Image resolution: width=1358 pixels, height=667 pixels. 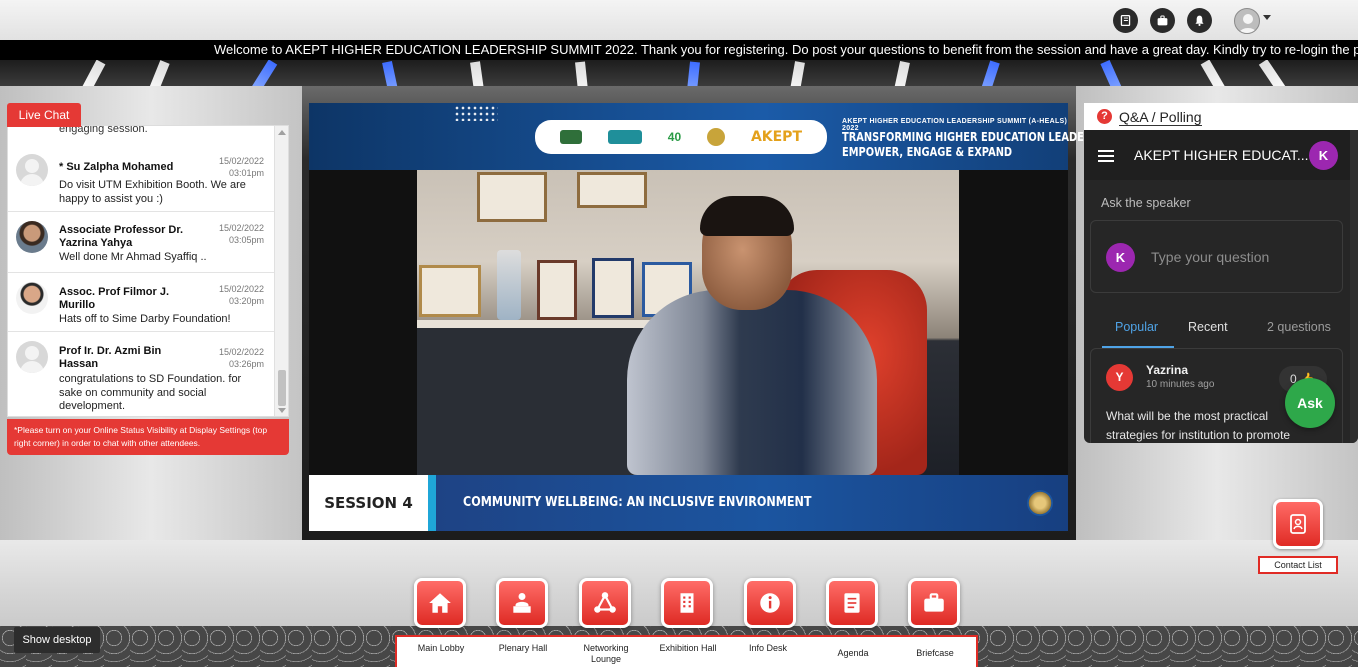 What do you see at coordinates (523, 648) in the screenshot?
I see `nav-label-plenary-hall: Plenary Hall` at bounding box center [523, 648].